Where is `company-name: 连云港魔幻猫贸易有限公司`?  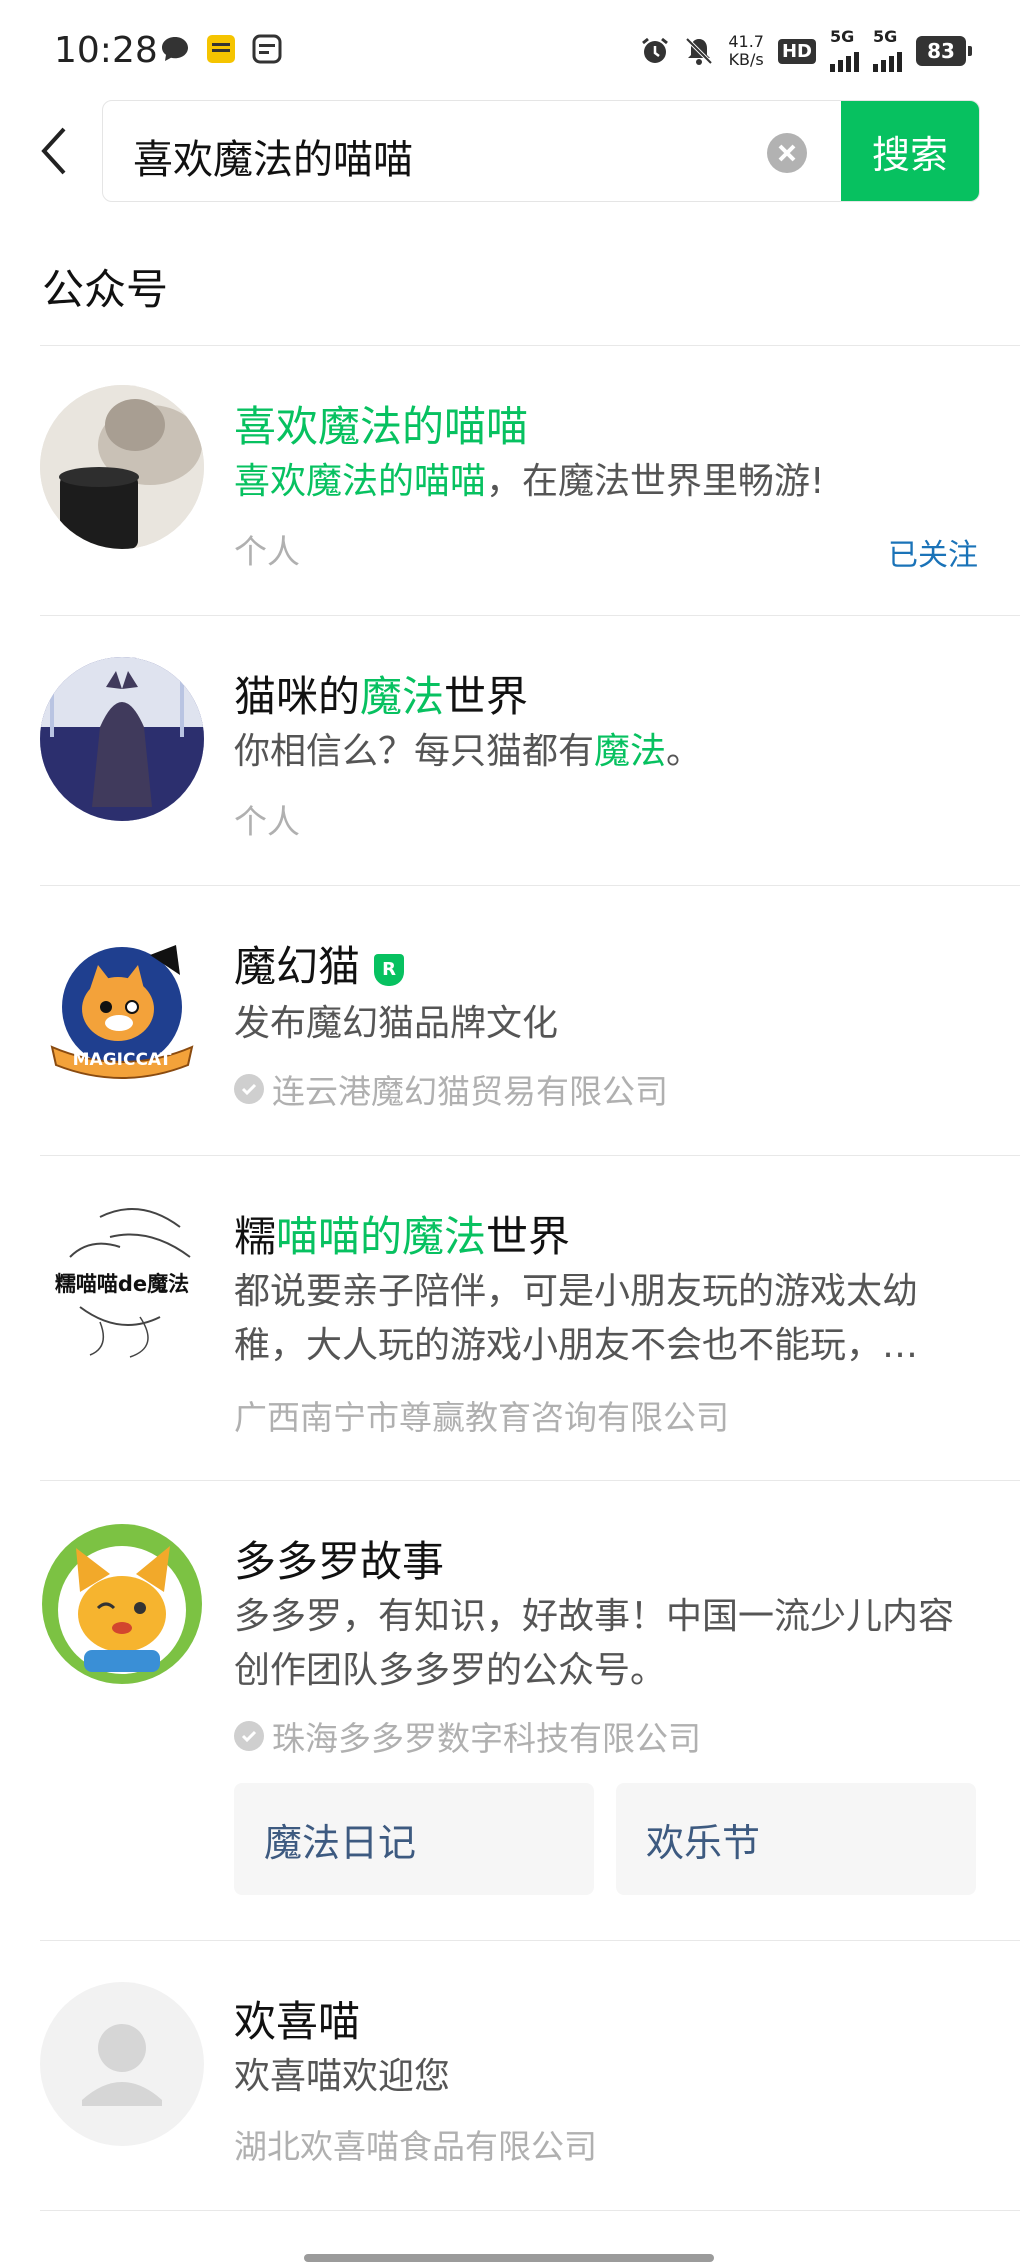 company-name: 连云港魔幻猫贸易有限公司 is located at coordinates (470, 1091).